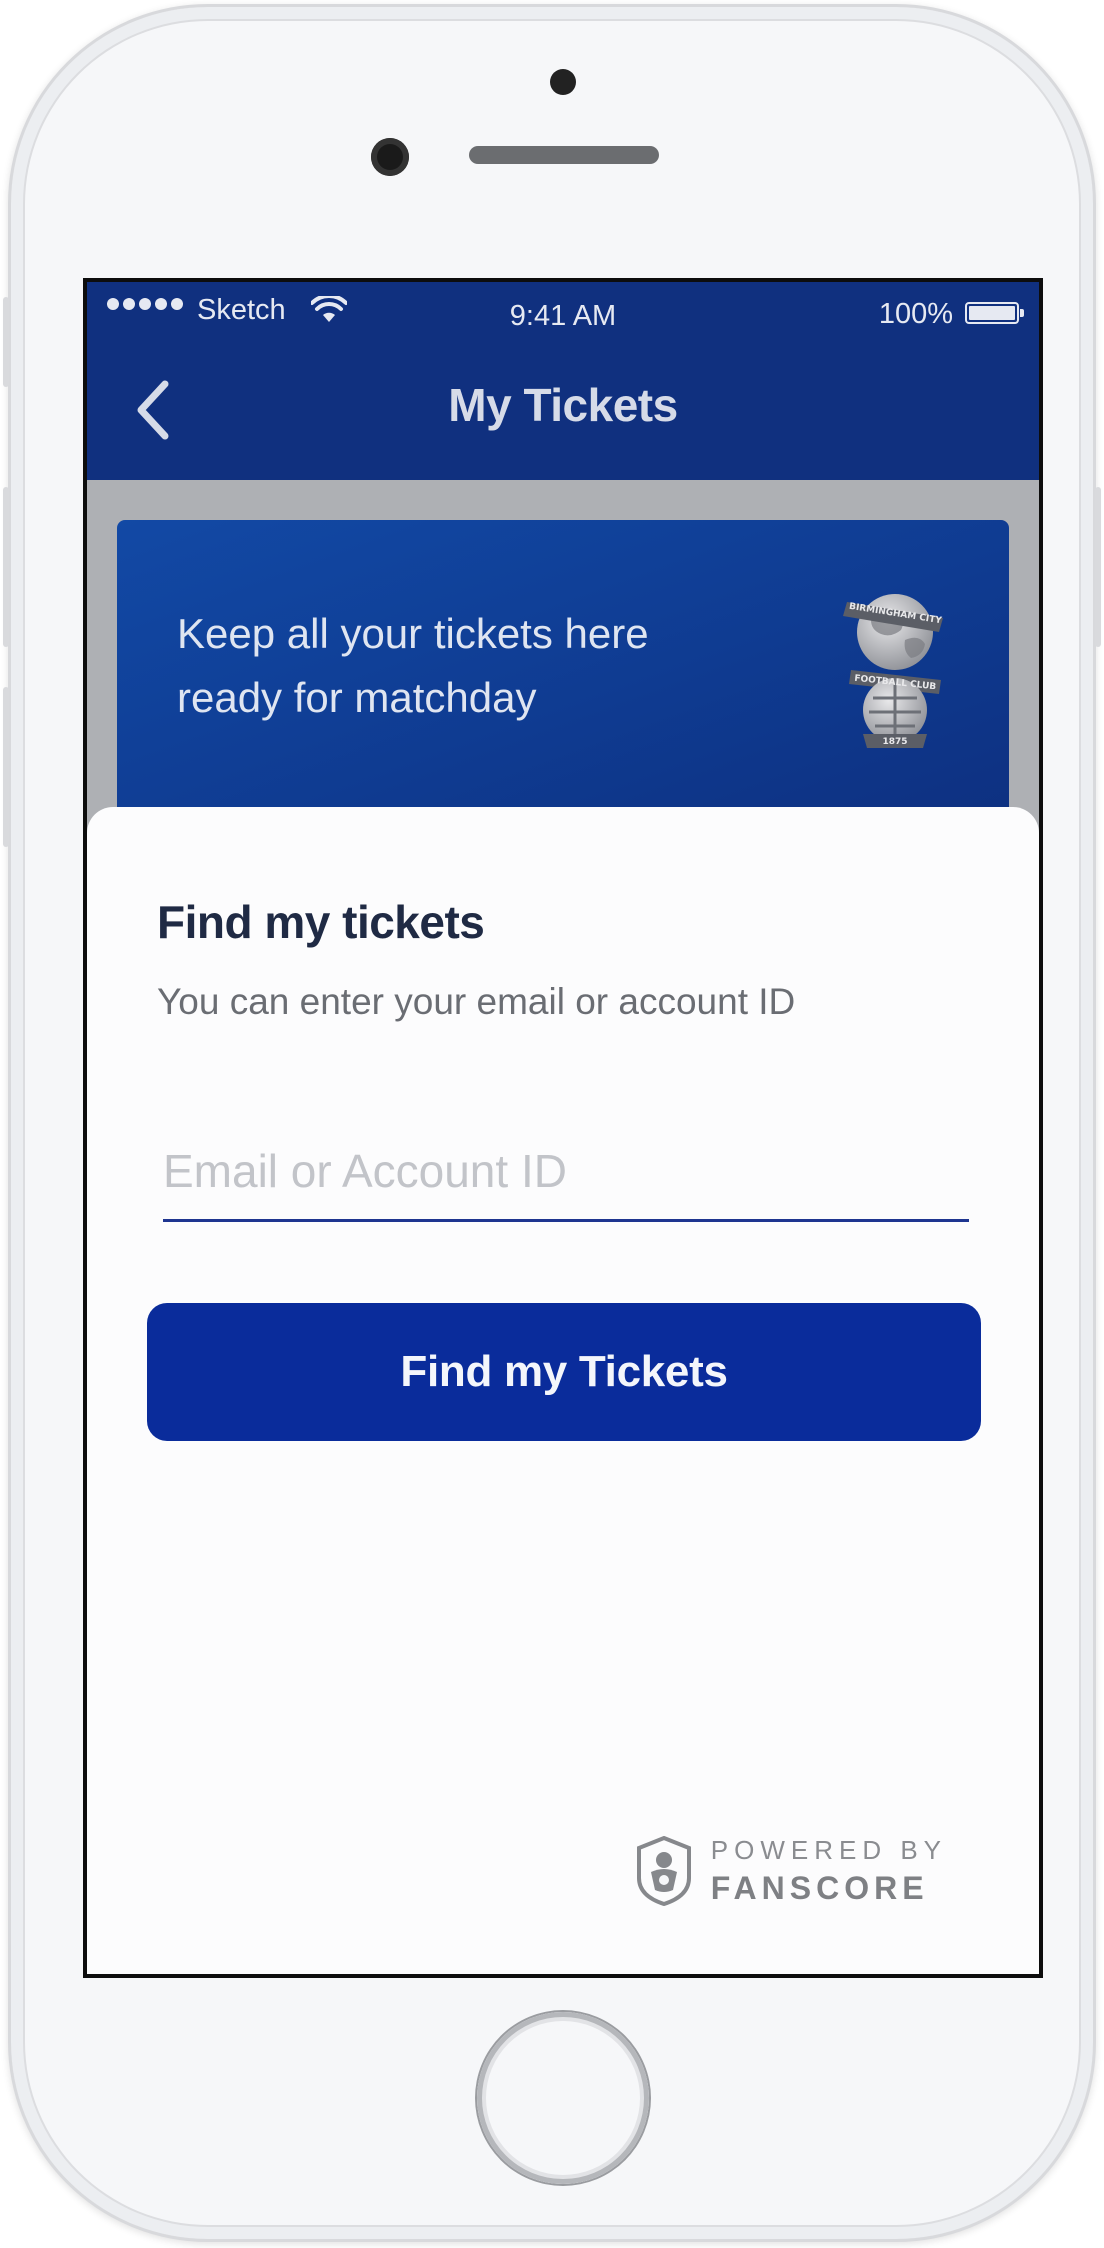 The width and height of the screenshot is (1104, 2248). What do you see at coordinates (563, 311) in the screenshot?
I see `status-bar: Sketch 9:41 AM 100%` at bounding box center [563, 311].